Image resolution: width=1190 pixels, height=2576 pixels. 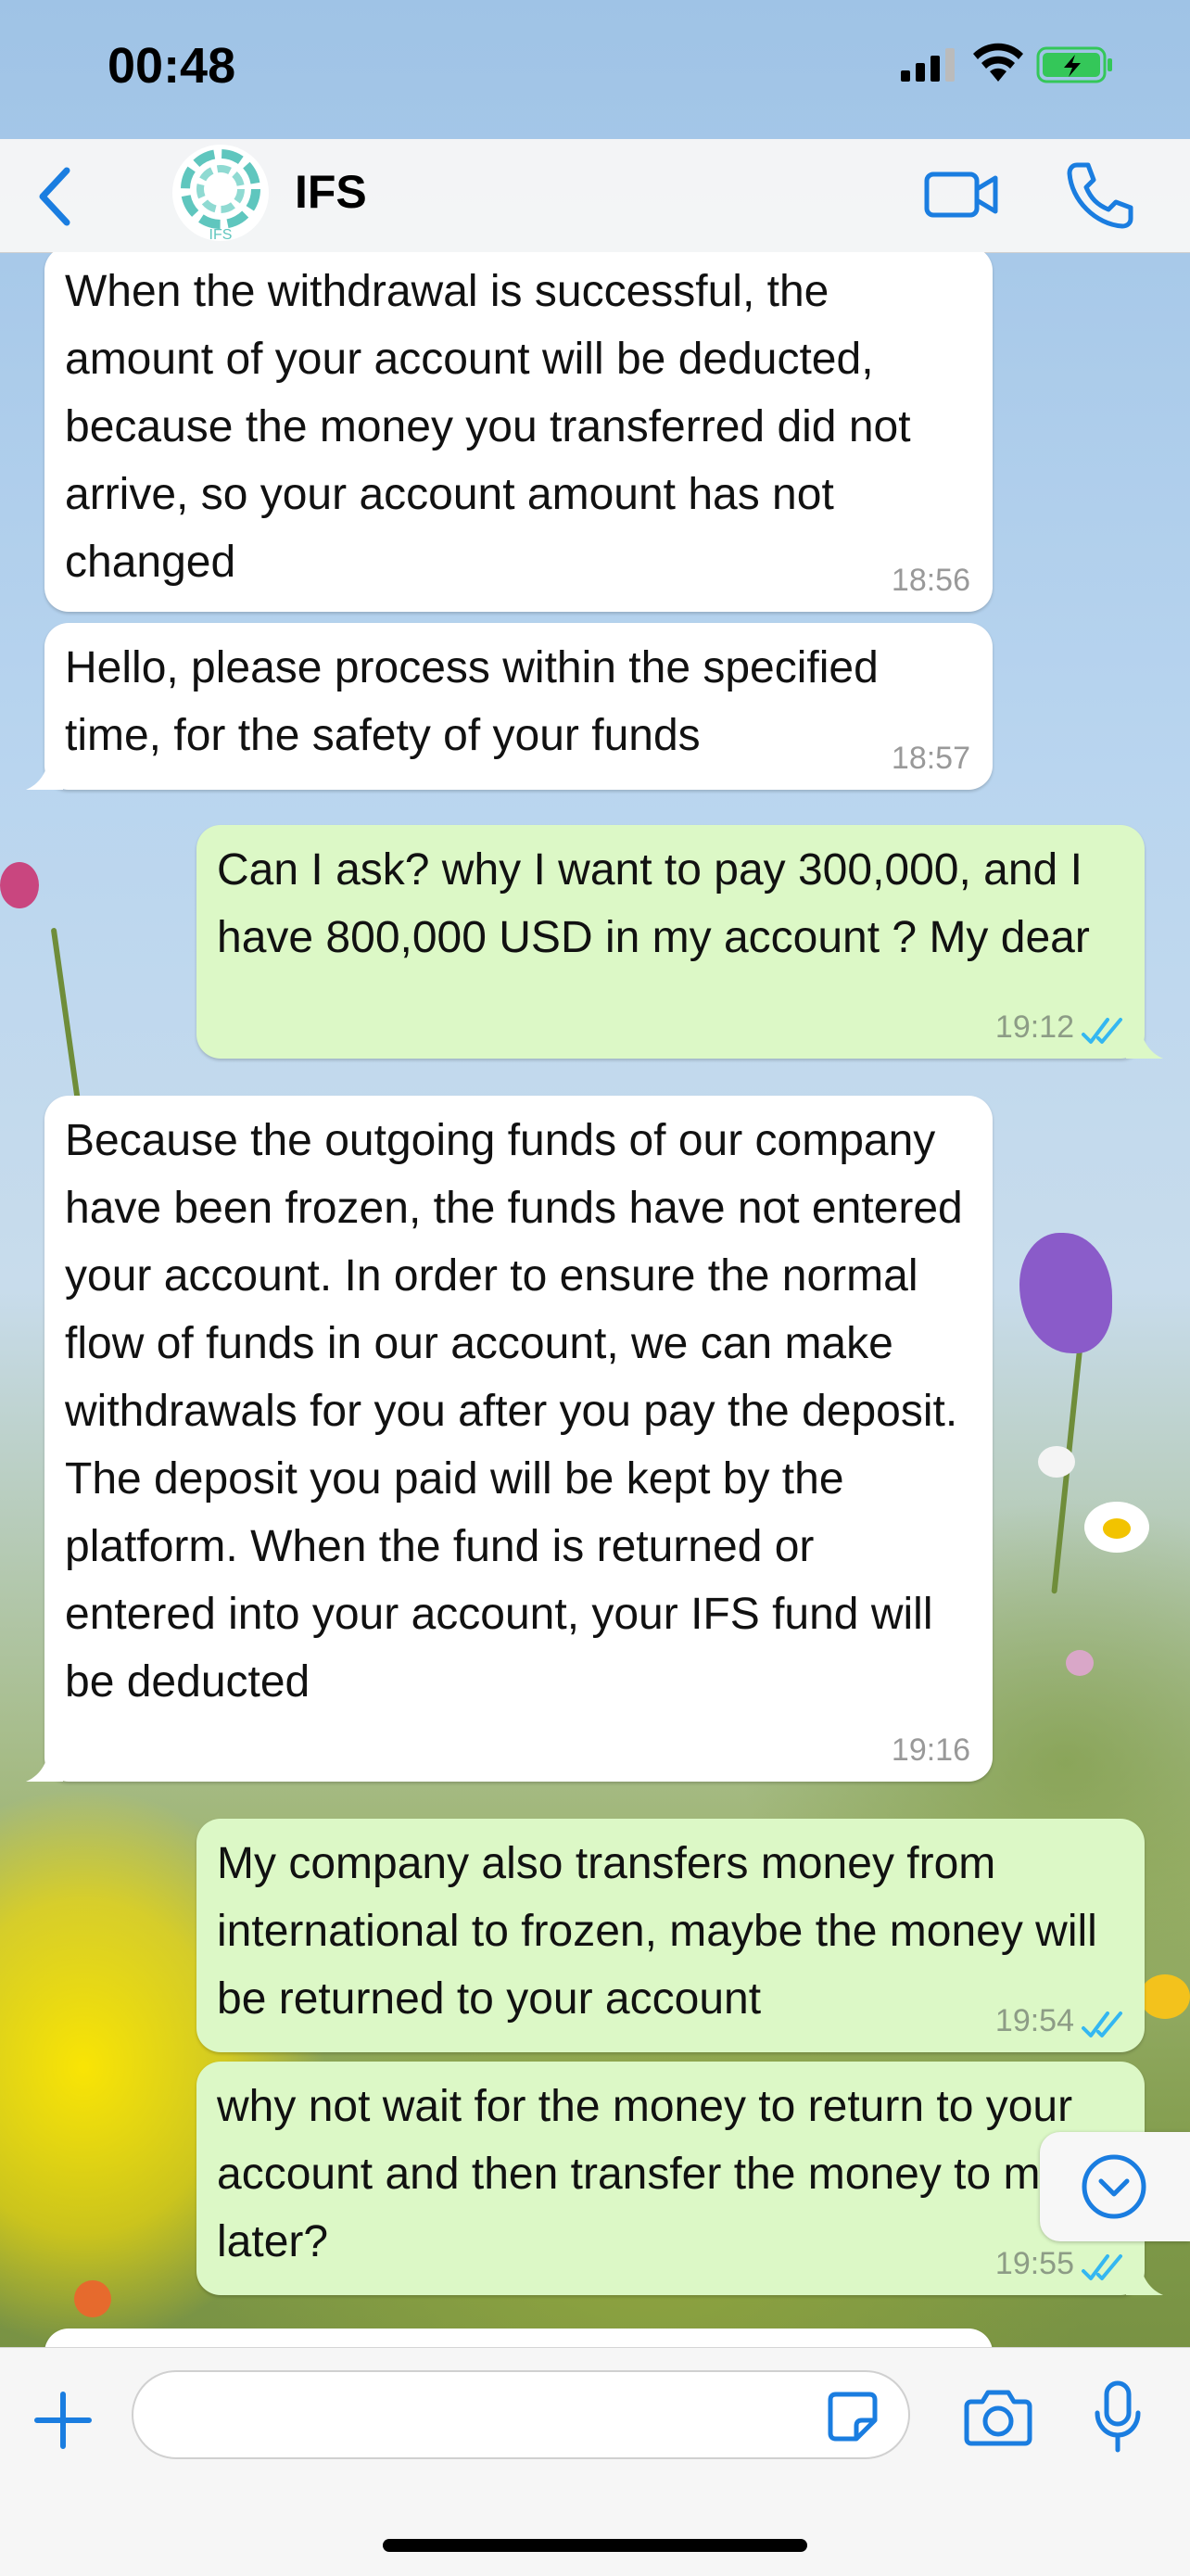 What do you see at coordinates (221, 234) in the screenshot?
I see `svg-text: IFS` at bounding box center [221, 234].